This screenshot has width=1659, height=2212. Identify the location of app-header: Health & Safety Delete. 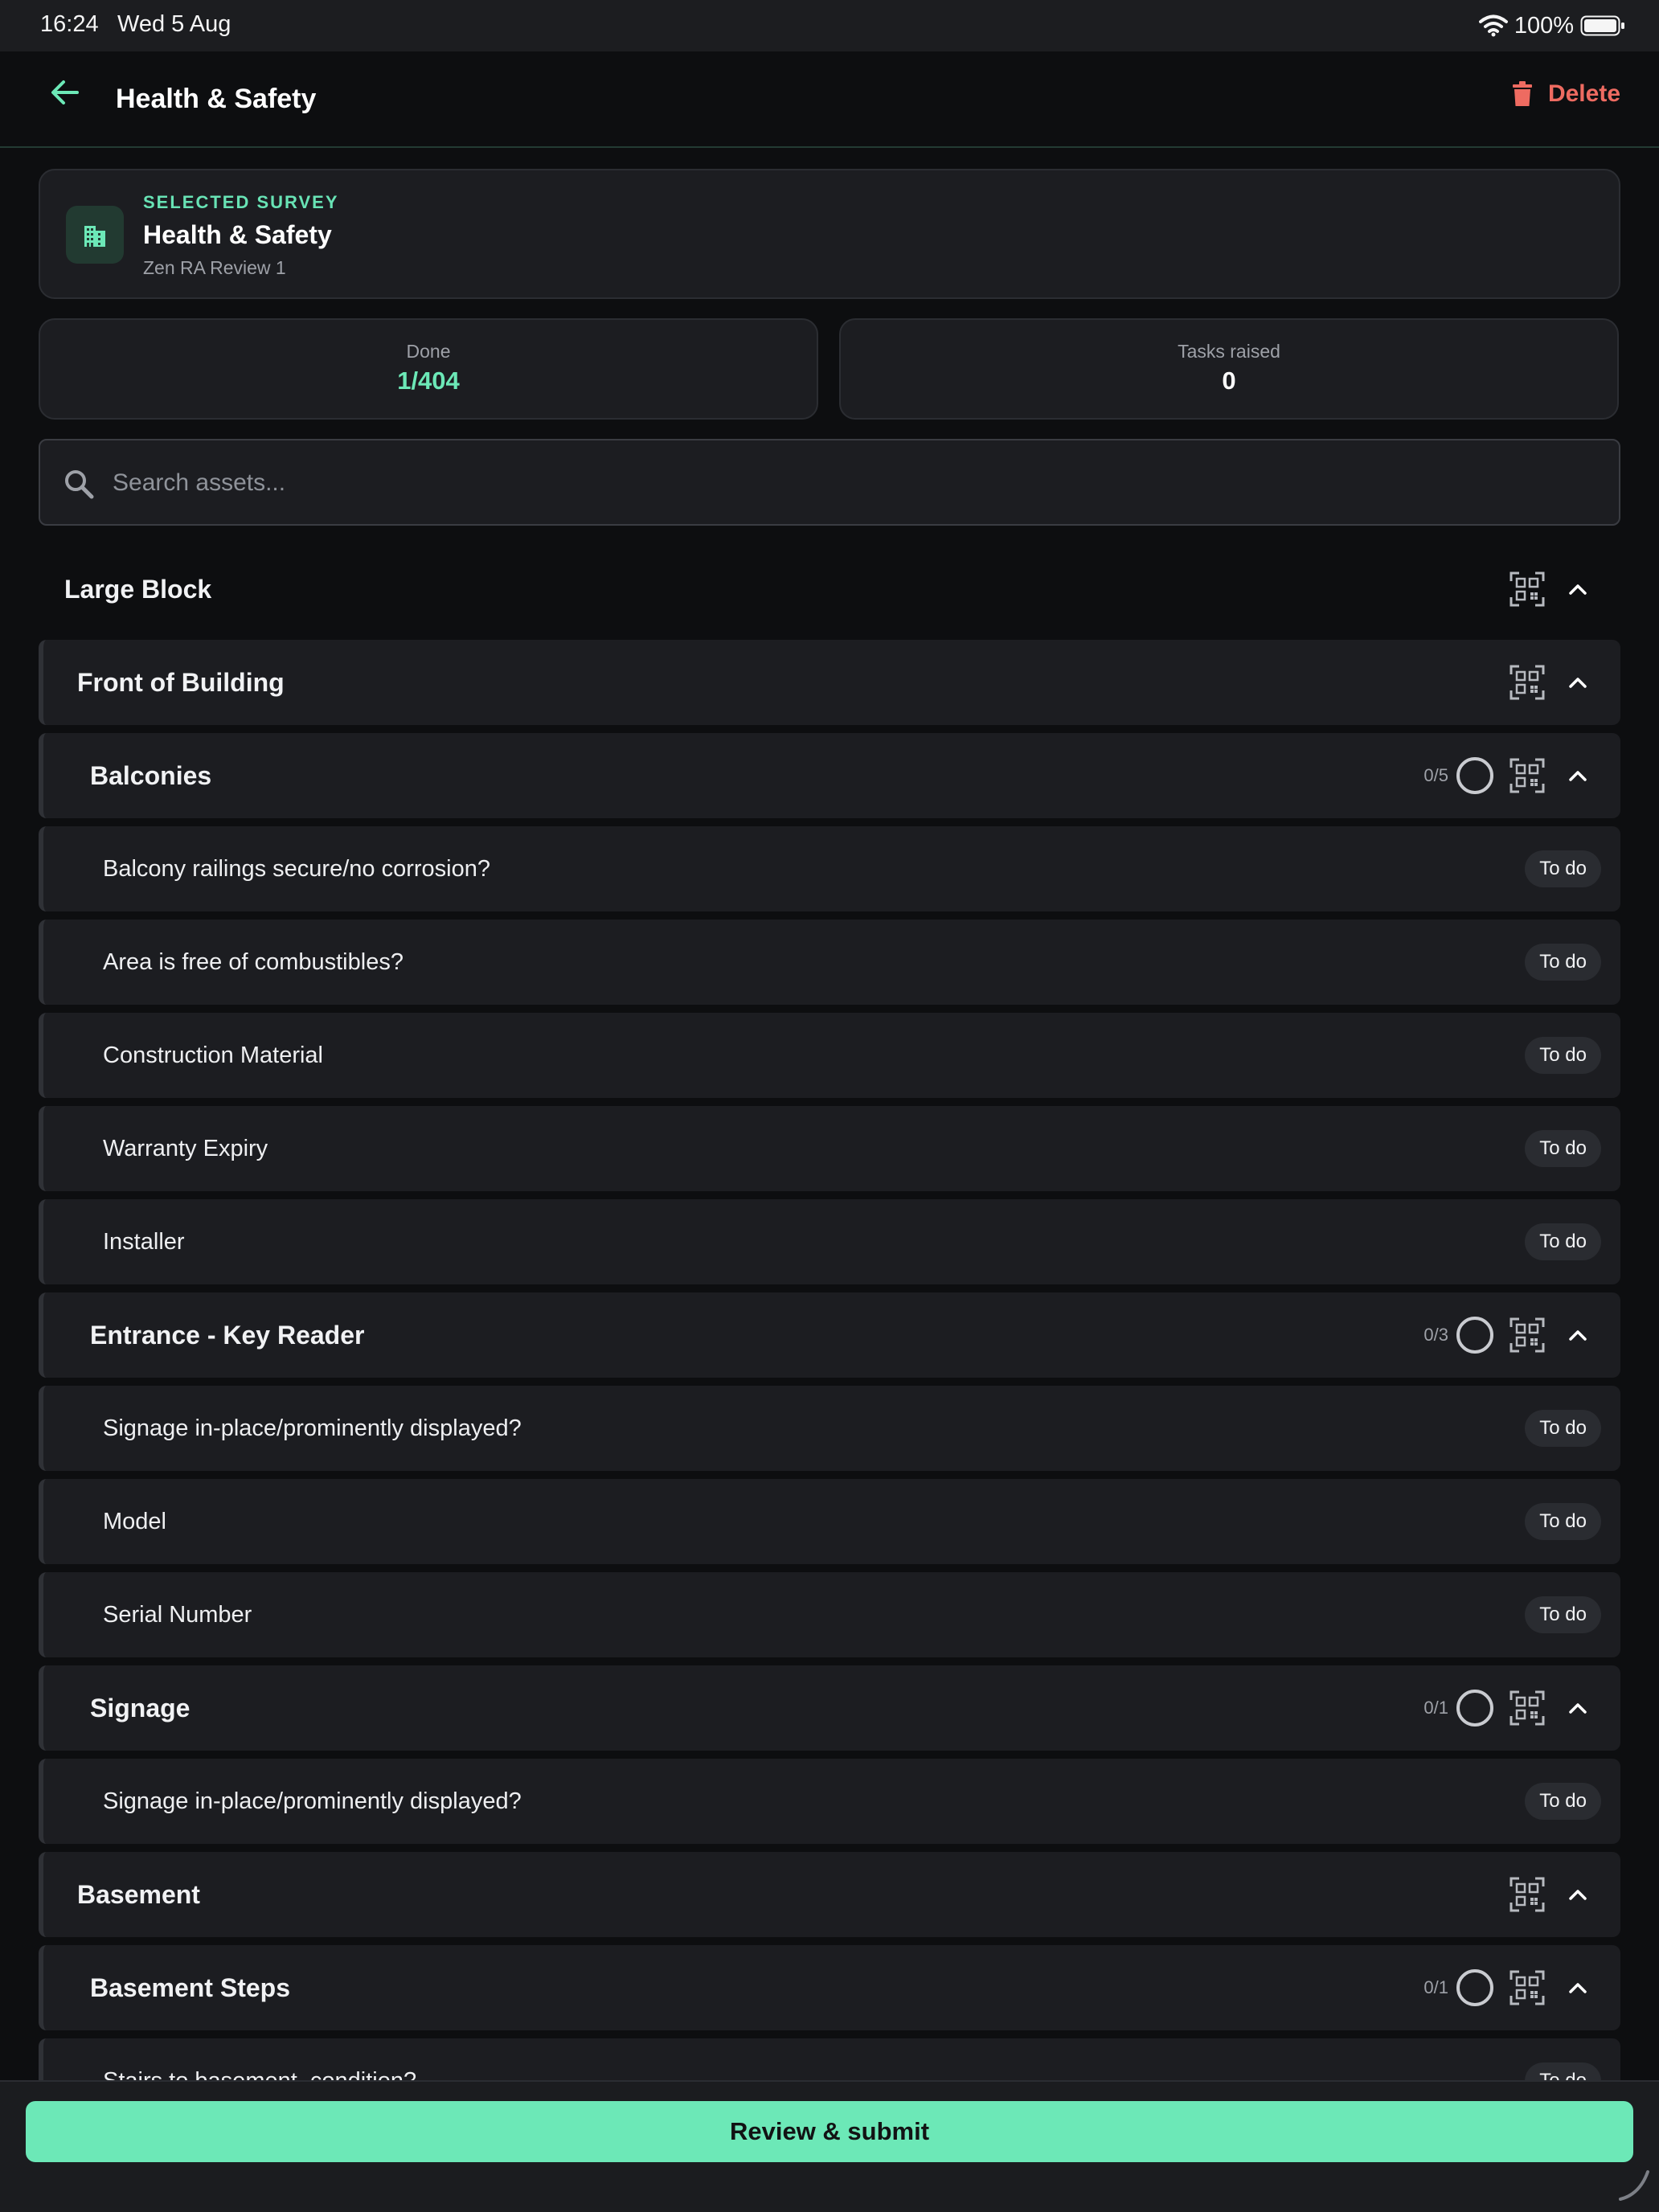
(829, 99).